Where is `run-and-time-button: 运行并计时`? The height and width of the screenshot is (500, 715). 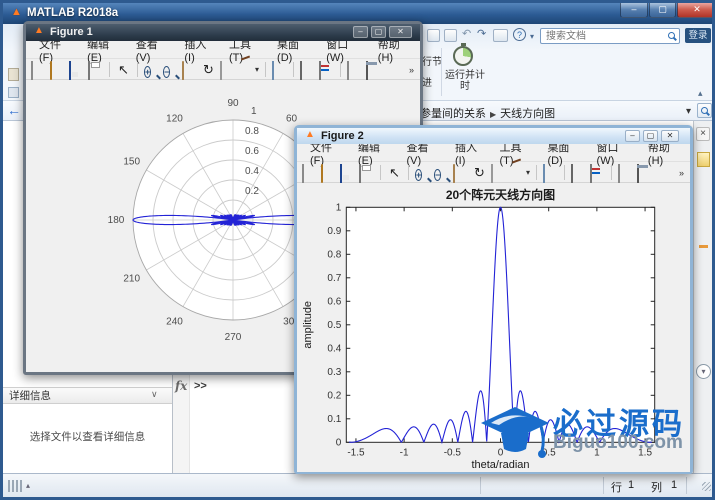
run-and-time-button: 运行并计时 is located at coordinates (465, 81).